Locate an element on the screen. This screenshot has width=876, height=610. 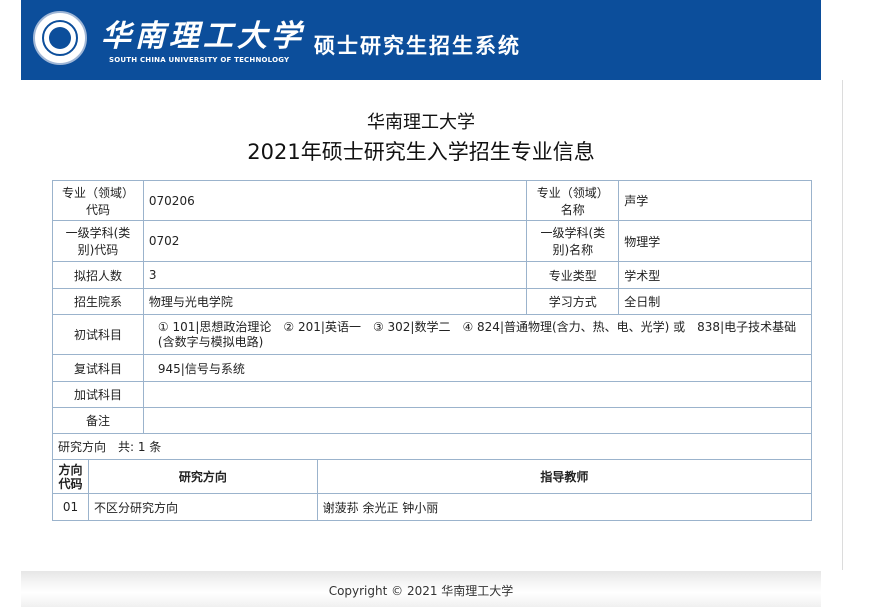
table-row: 研究方向 共: 1 条 is located at coordinates (432, 446).